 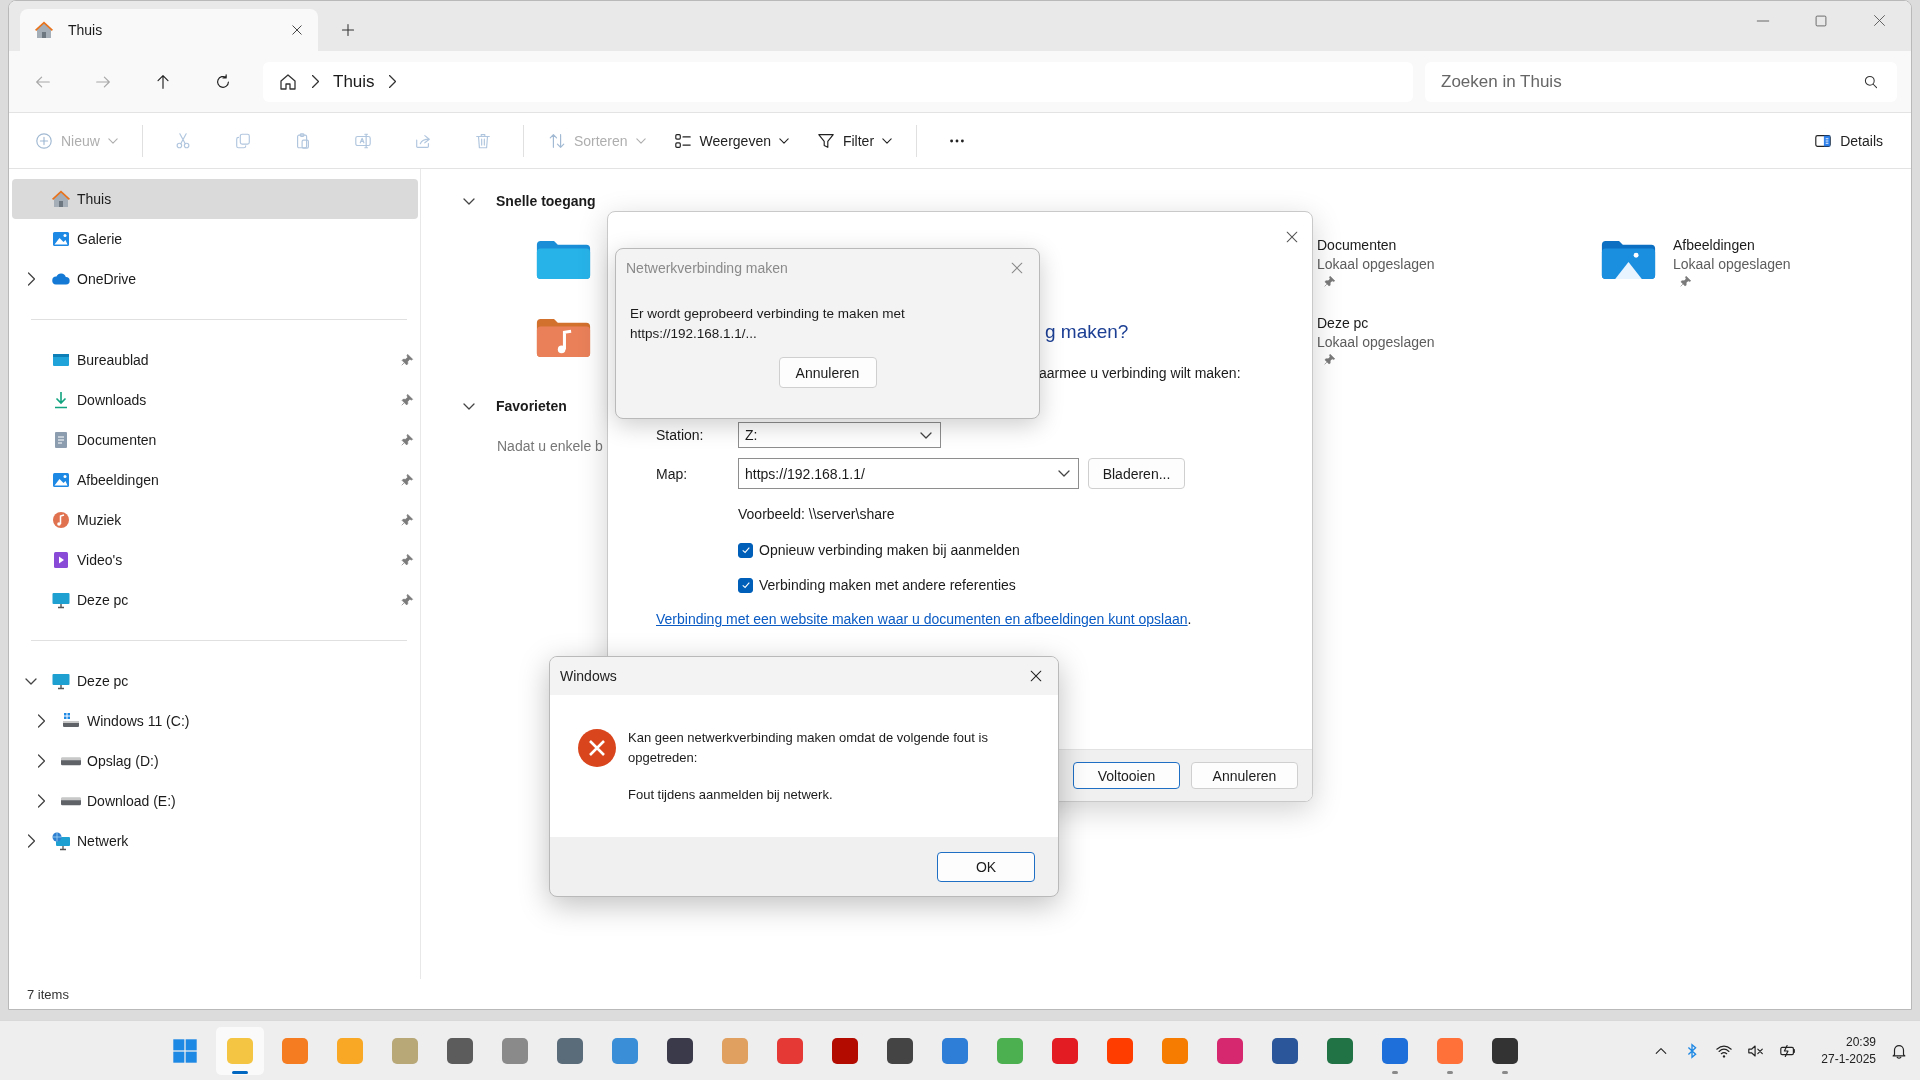 What do you see at coordinates (354, 81) in the screenshot?
I see `breadcrumb-item: Thuis` at bounding box center [354, 81].